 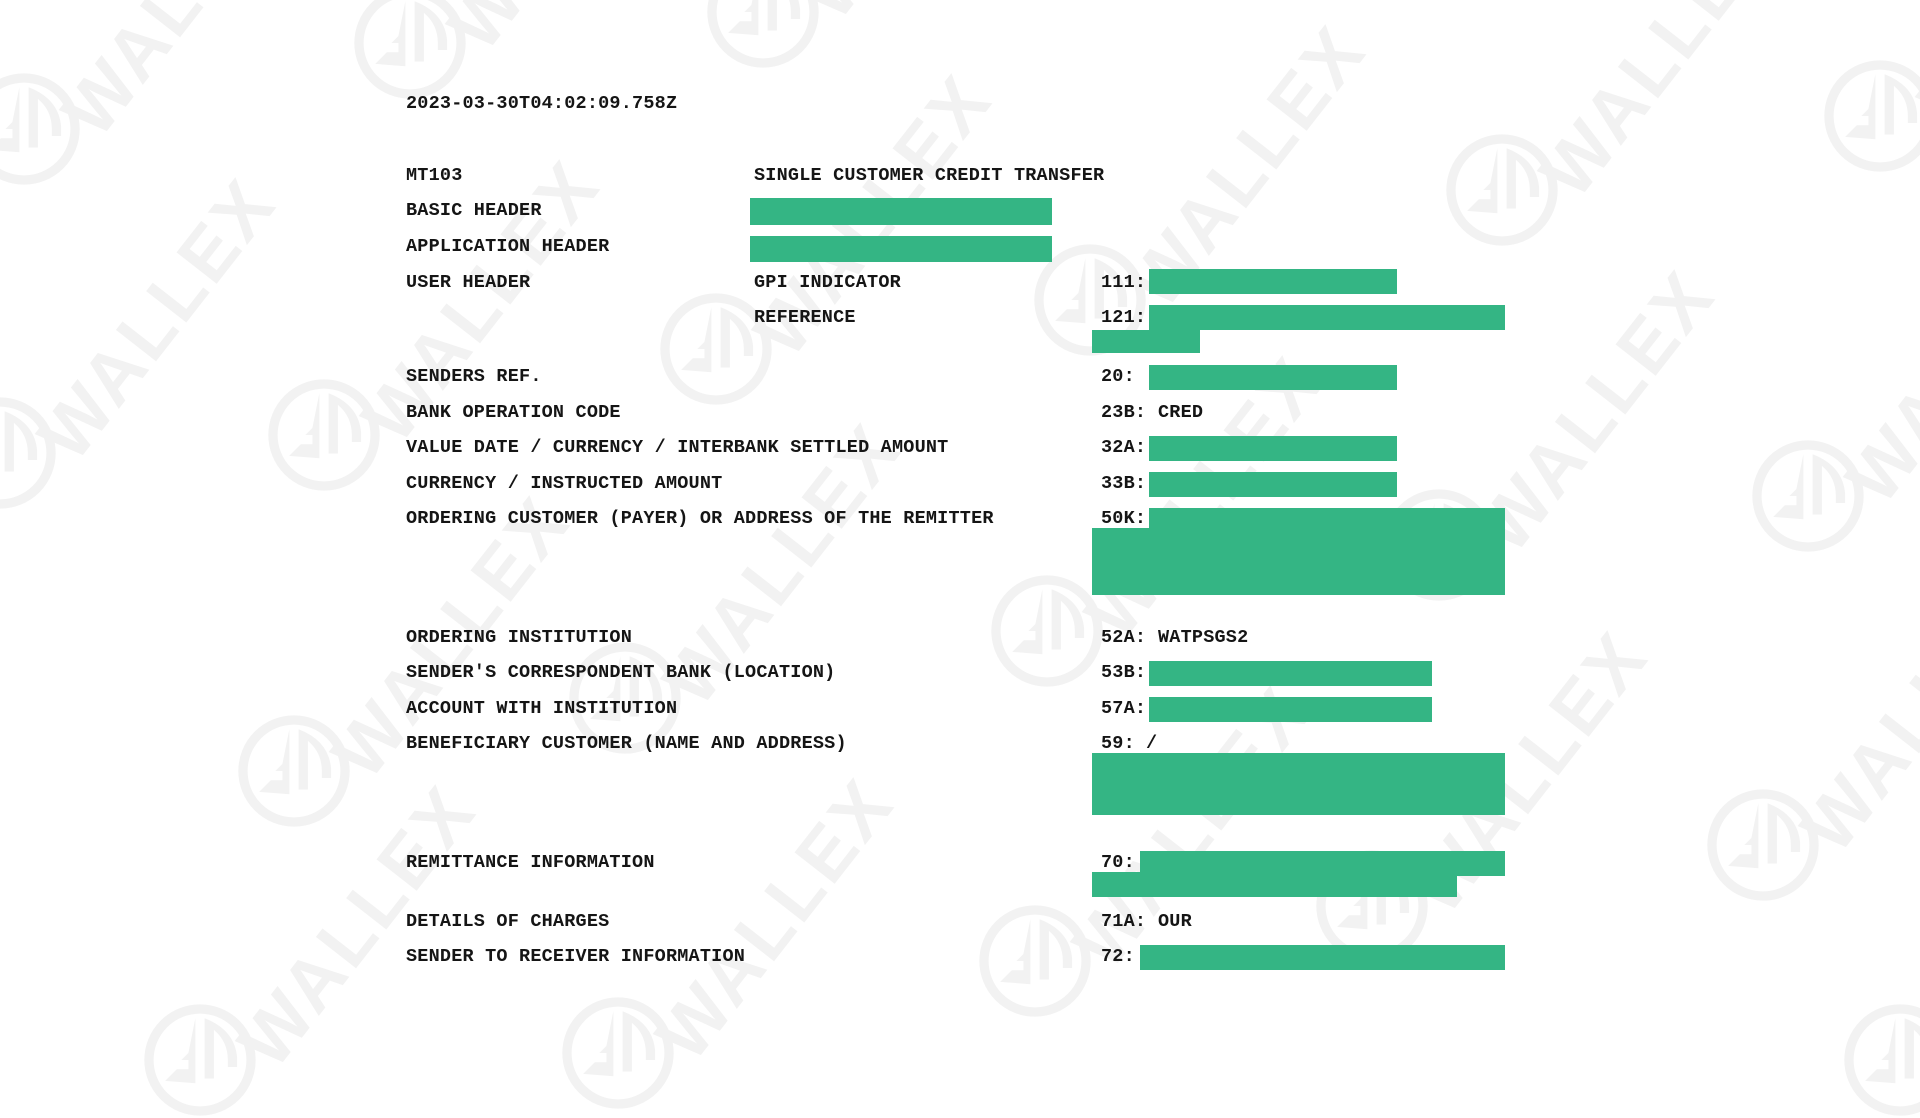 I want to click on application-header-label: APPLICATION HEADER, so click(x=508, y=246).